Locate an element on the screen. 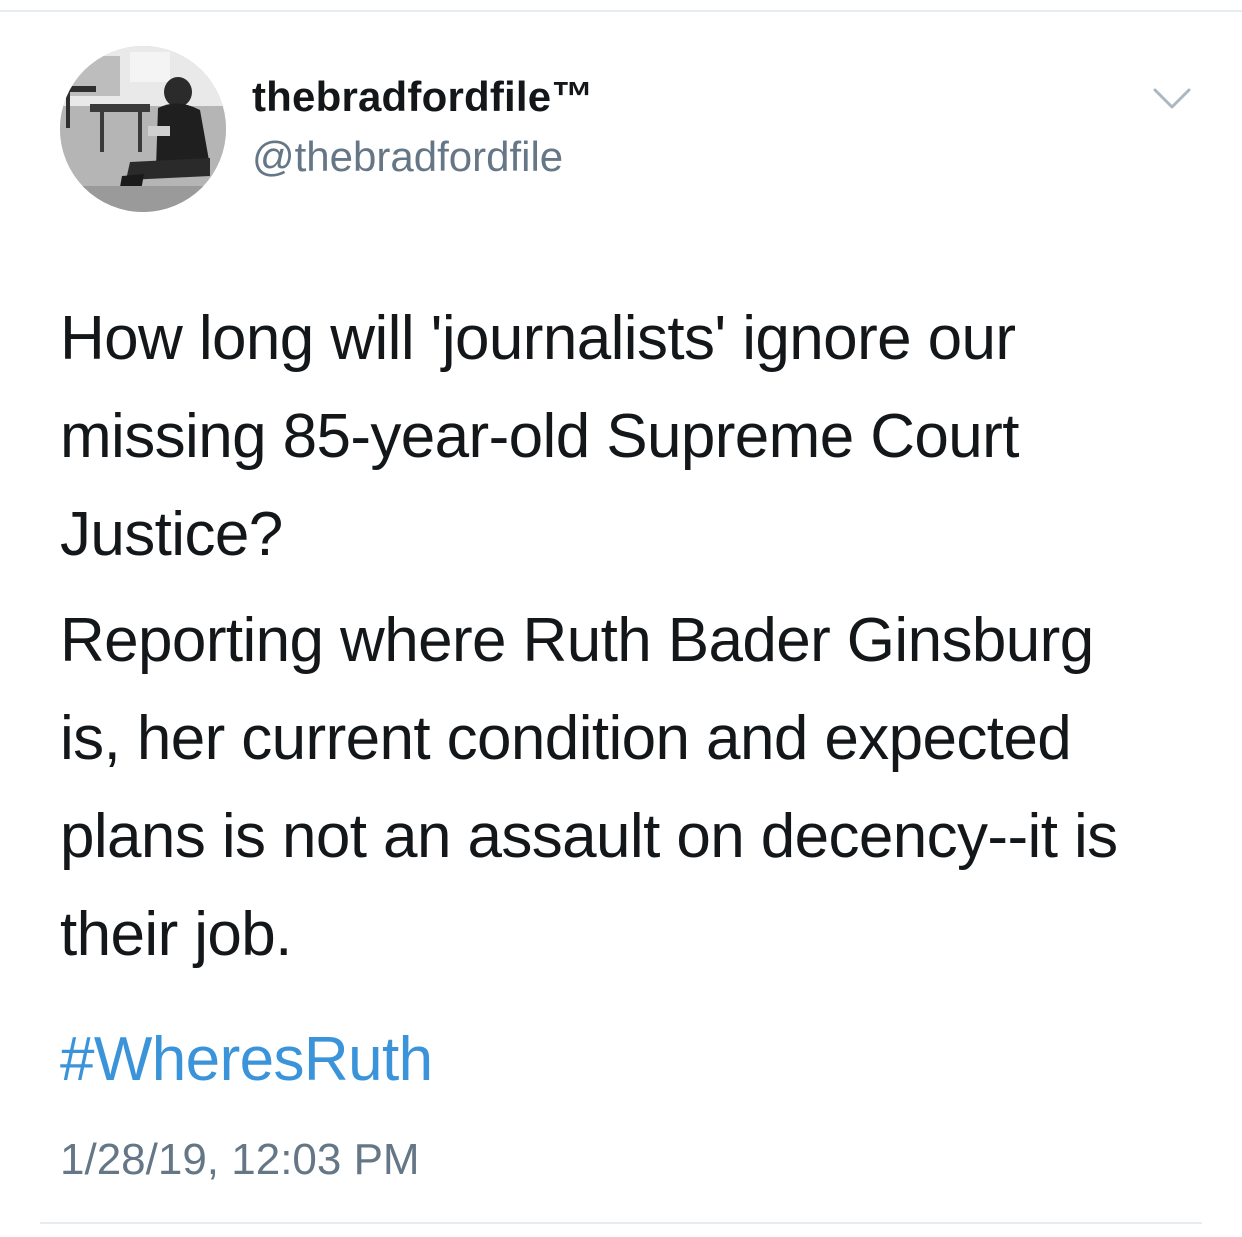 This screenshot has width=1242, height=1237. profile-photo-icon is located at coordinates (143, 129).